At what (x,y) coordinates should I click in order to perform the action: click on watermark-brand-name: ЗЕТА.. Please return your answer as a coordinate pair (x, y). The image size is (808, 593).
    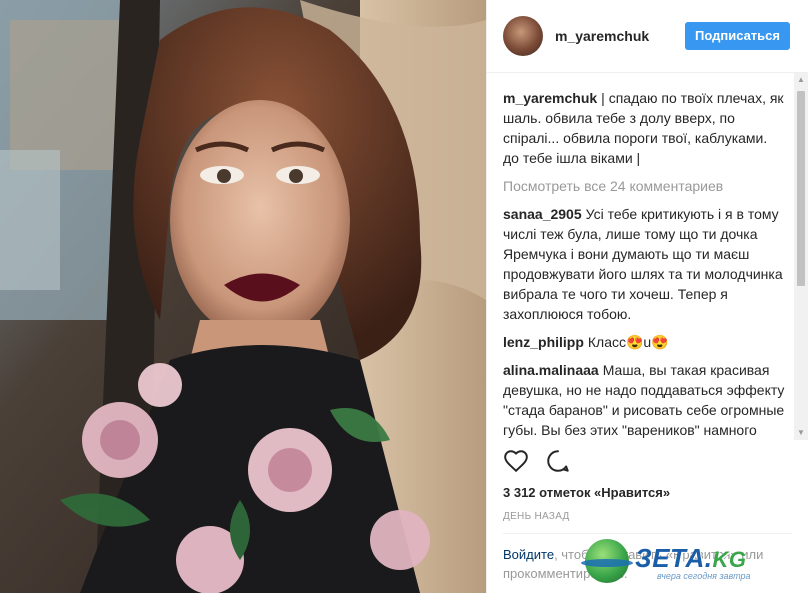
    Looking at the image, I should click on (674, 558).